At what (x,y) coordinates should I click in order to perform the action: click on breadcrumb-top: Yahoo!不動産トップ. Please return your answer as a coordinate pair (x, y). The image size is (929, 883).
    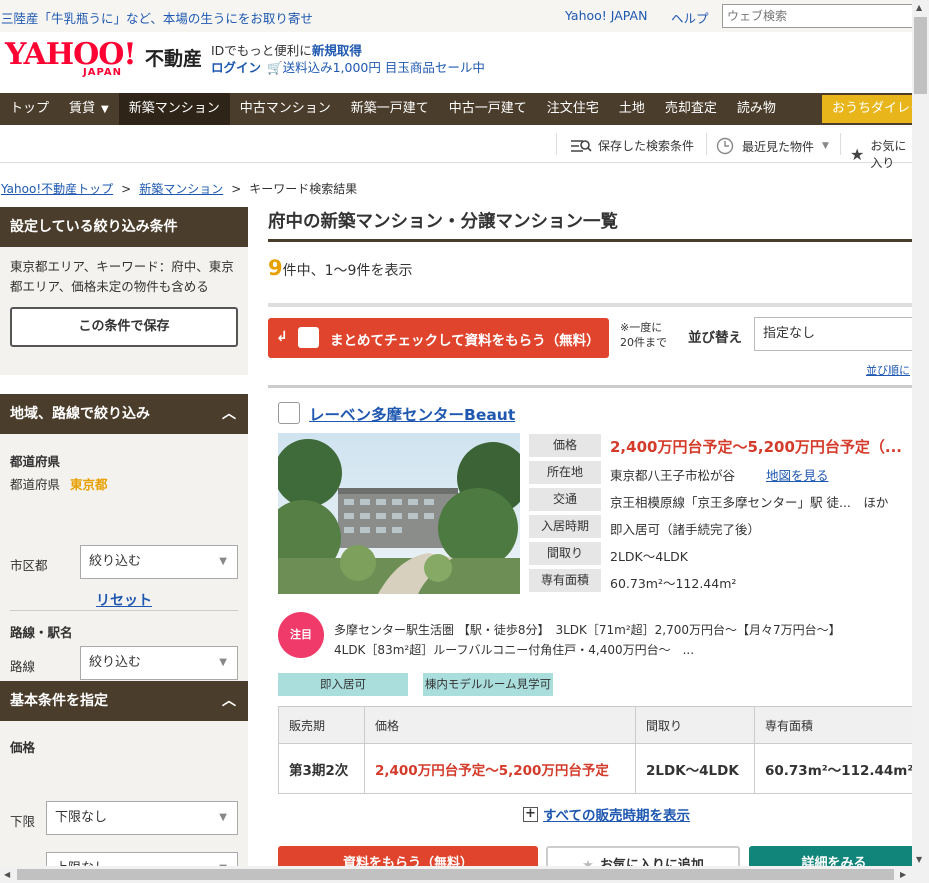
    Looking at the image, I should click on (57, 189).